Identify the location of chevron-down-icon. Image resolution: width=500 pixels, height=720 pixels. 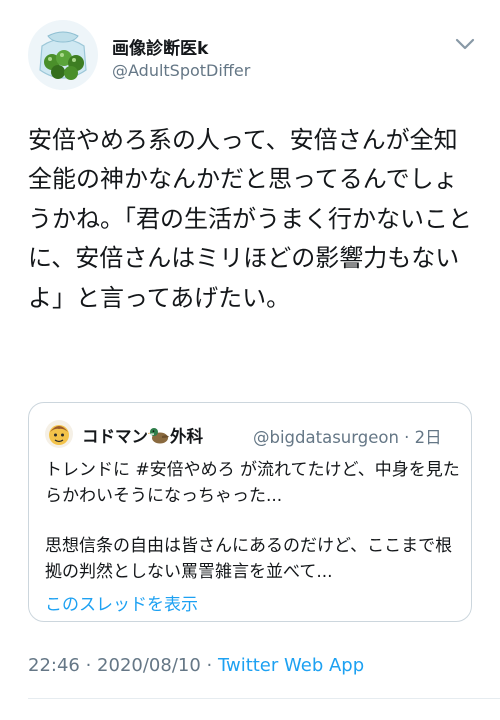
(465, 44).